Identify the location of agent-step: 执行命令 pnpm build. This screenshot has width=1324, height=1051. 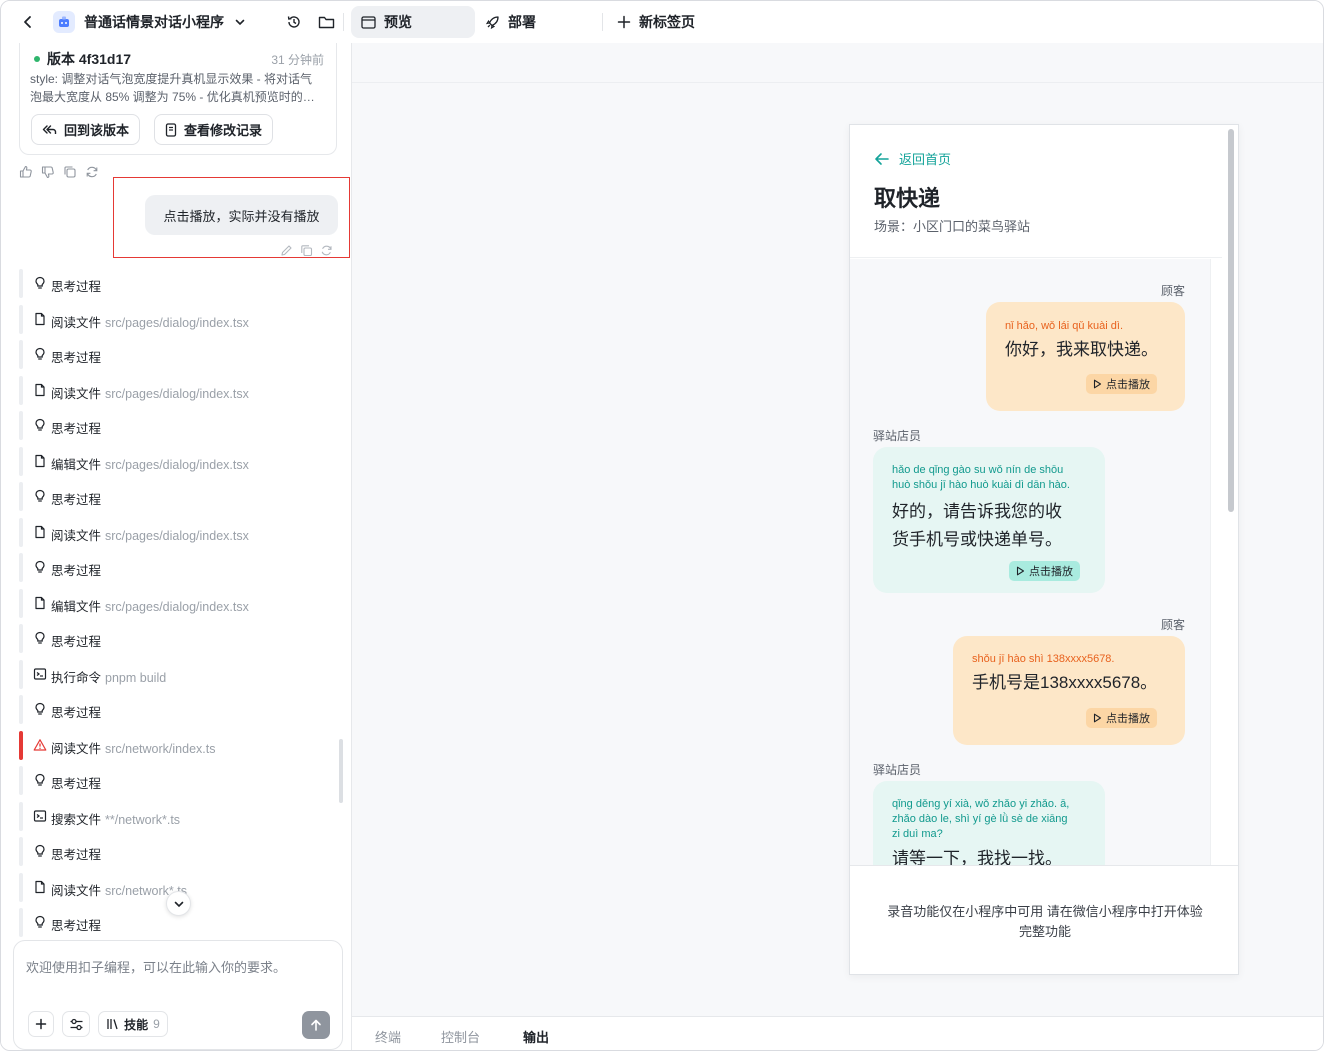
(179, 674).